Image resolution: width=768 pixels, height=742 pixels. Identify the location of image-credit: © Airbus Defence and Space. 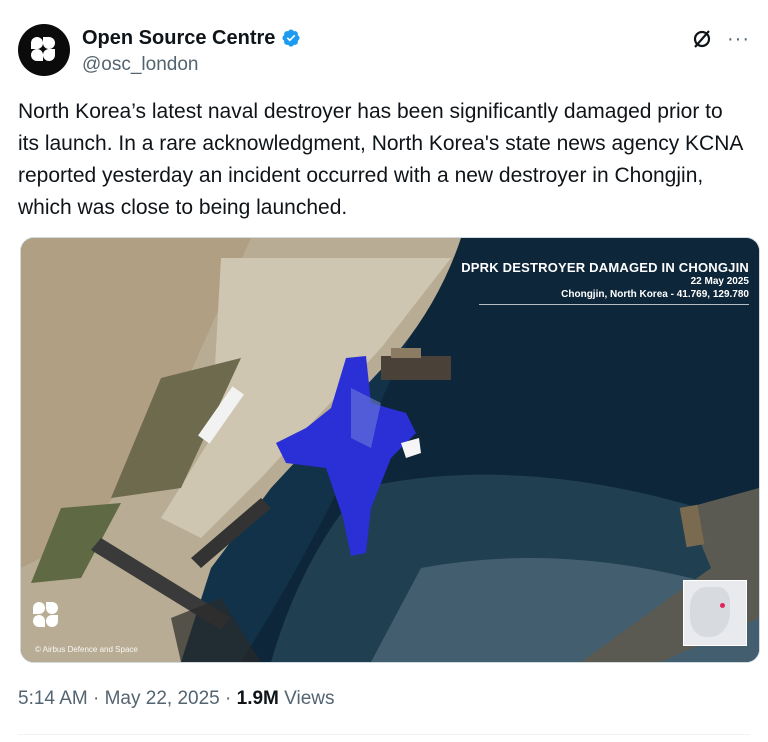
(86, 649).